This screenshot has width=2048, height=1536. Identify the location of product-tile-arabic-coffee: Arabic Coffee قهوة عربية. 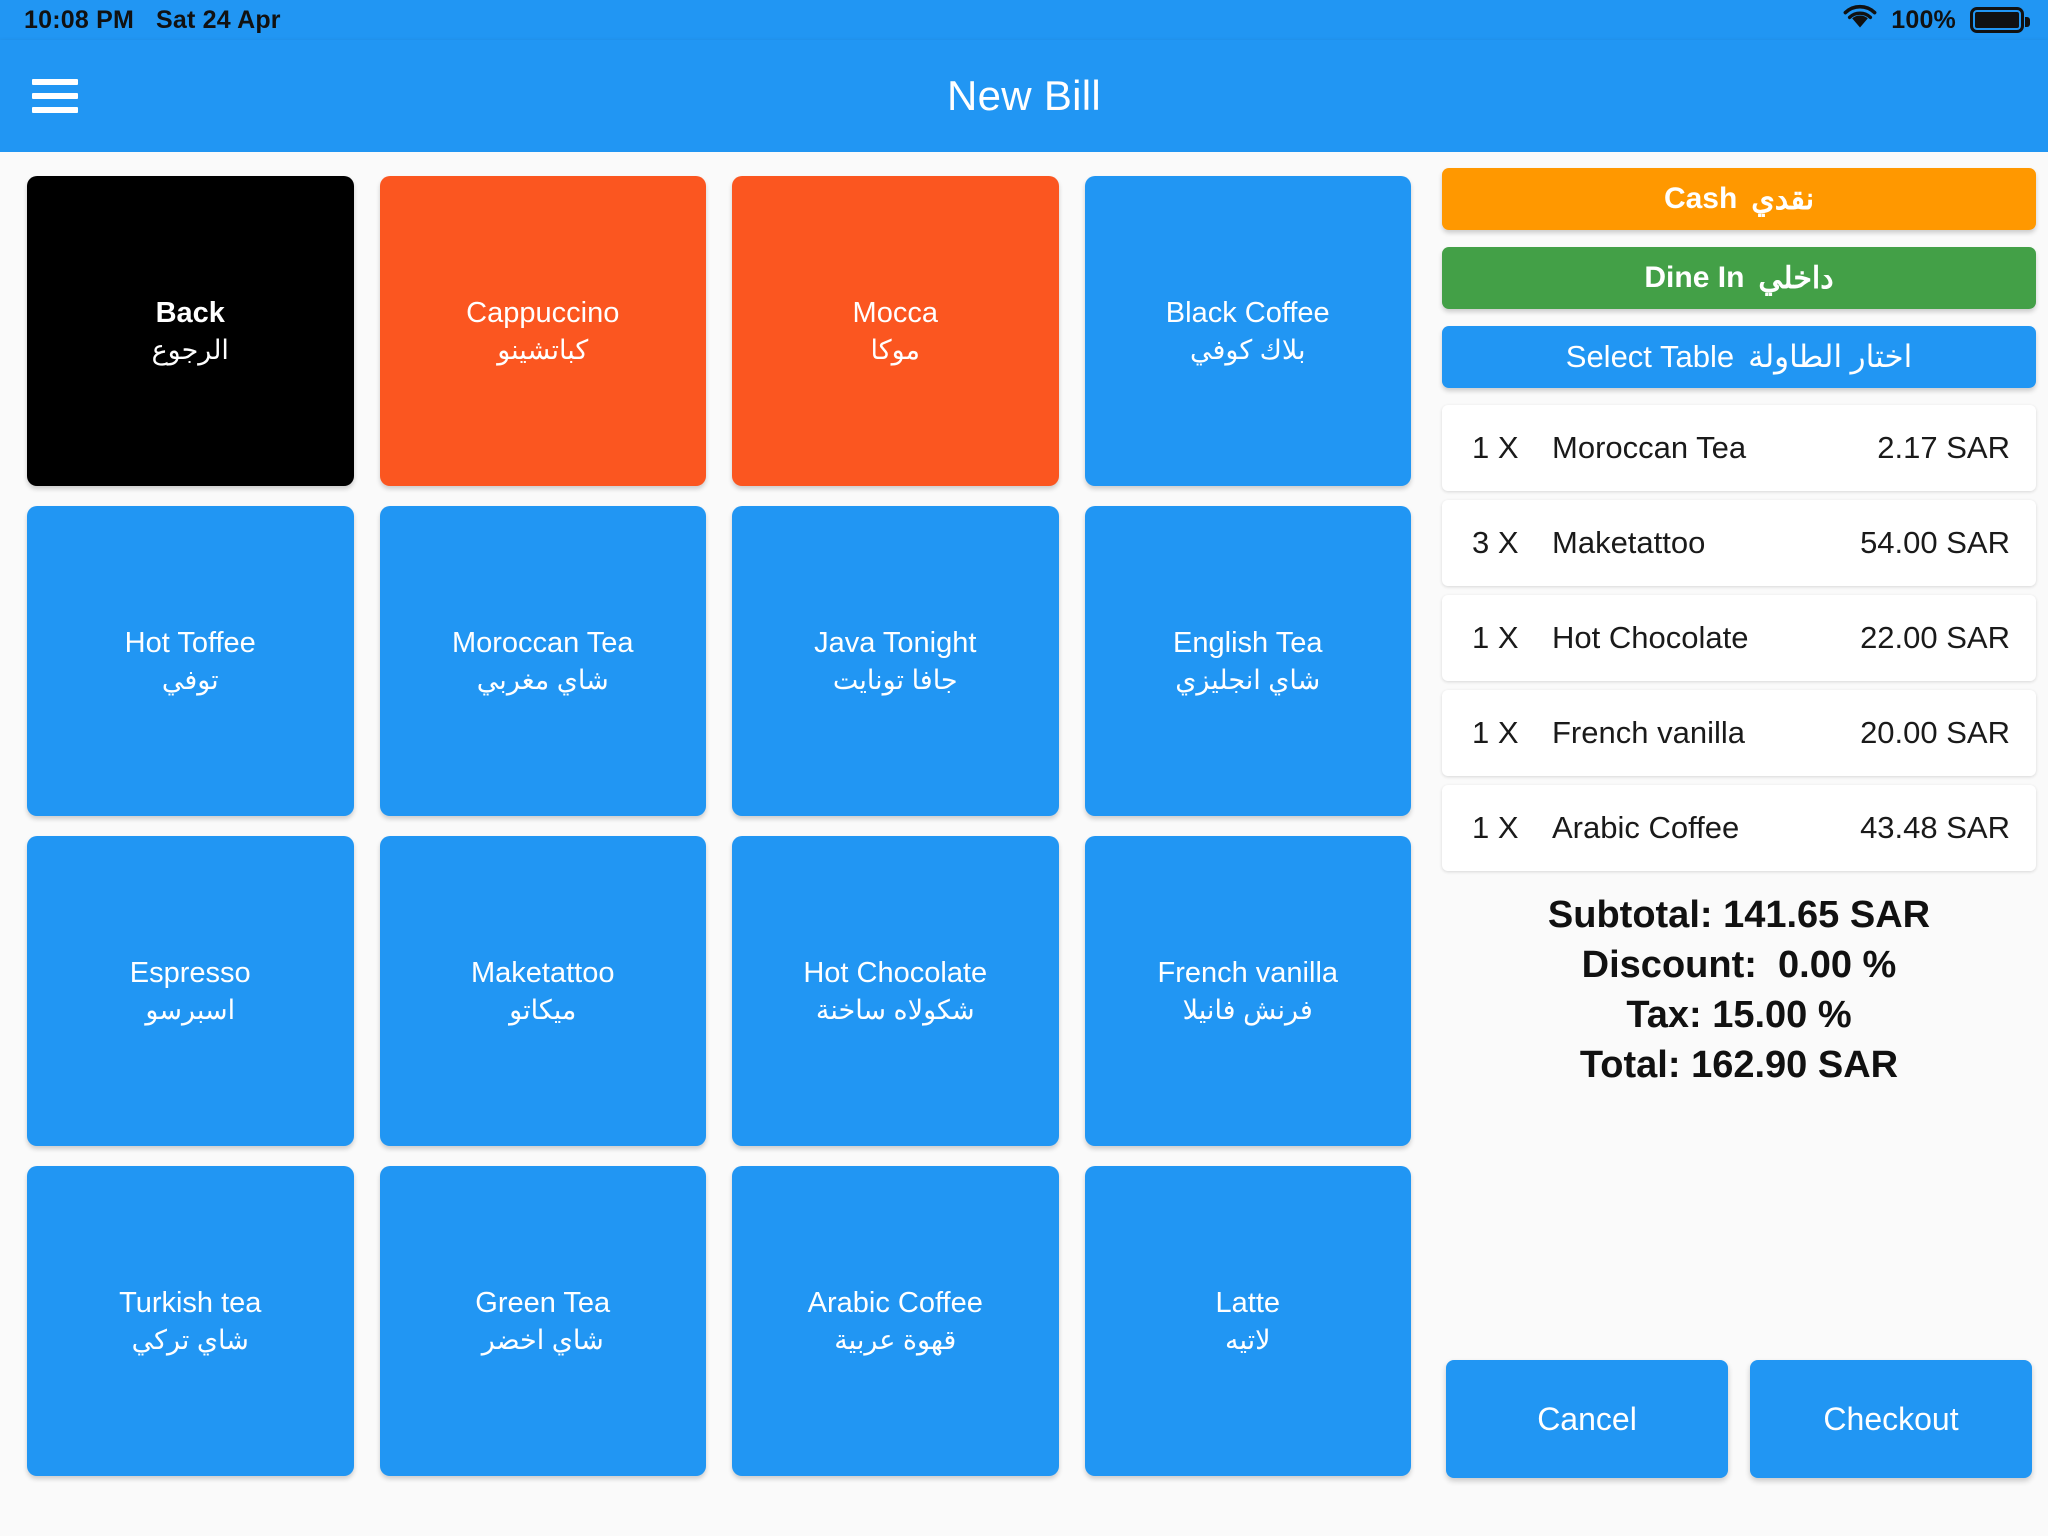
(895, 1321).